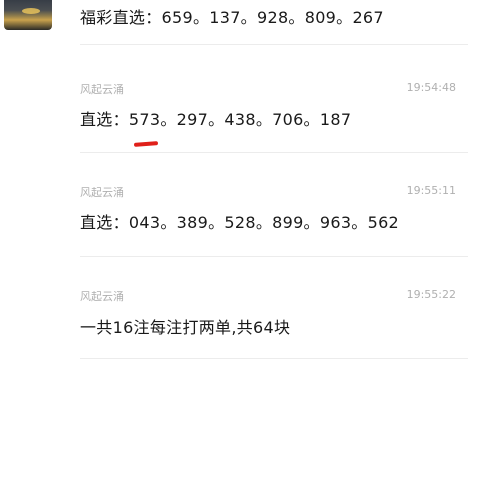  Describe the element at coordinates (239, 221) in the screenshot. I see `message-text: 直选：043。389。528。899。963。562` at that location.